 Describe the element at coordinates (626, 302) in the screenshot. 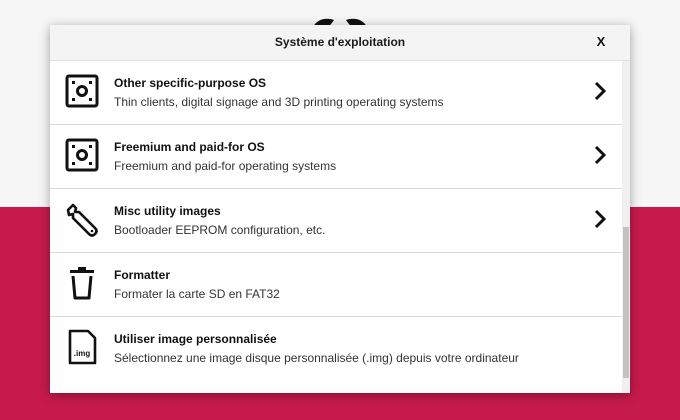

I see `scrollbar-thumb` at that location.